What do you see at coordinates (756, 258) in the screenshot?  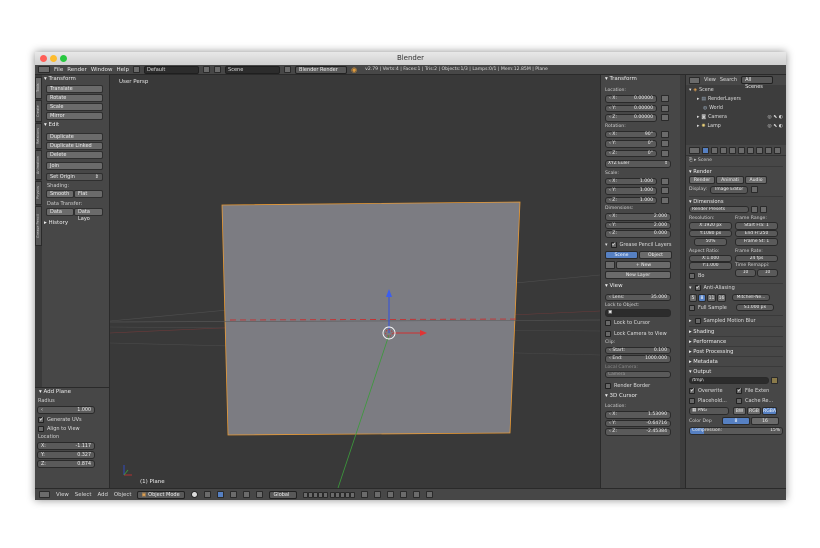 I see `frame-rate-select: 24 fps` at bounding box center [756, 258].